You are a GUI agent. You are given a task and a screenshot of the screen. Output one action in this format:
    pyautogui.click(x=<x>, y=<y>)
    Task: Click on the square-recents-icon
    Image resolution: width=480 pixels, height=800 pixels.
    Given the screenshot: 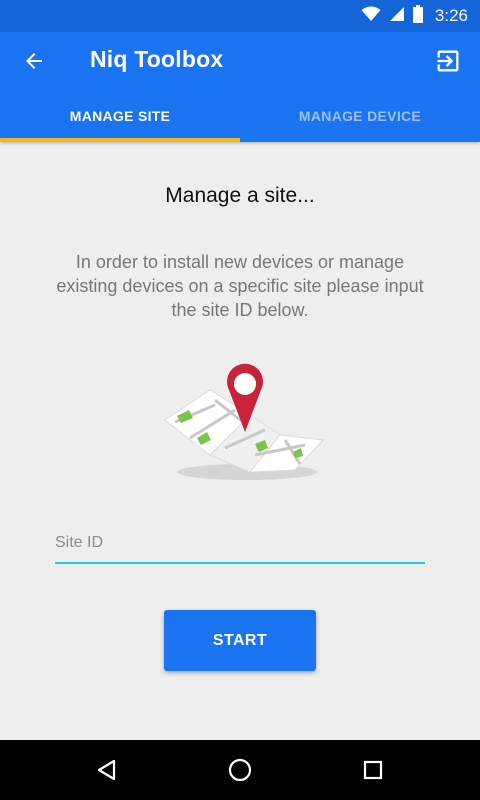 What is the action you would take?
    pyautogui.click(x=373, y=770)
    